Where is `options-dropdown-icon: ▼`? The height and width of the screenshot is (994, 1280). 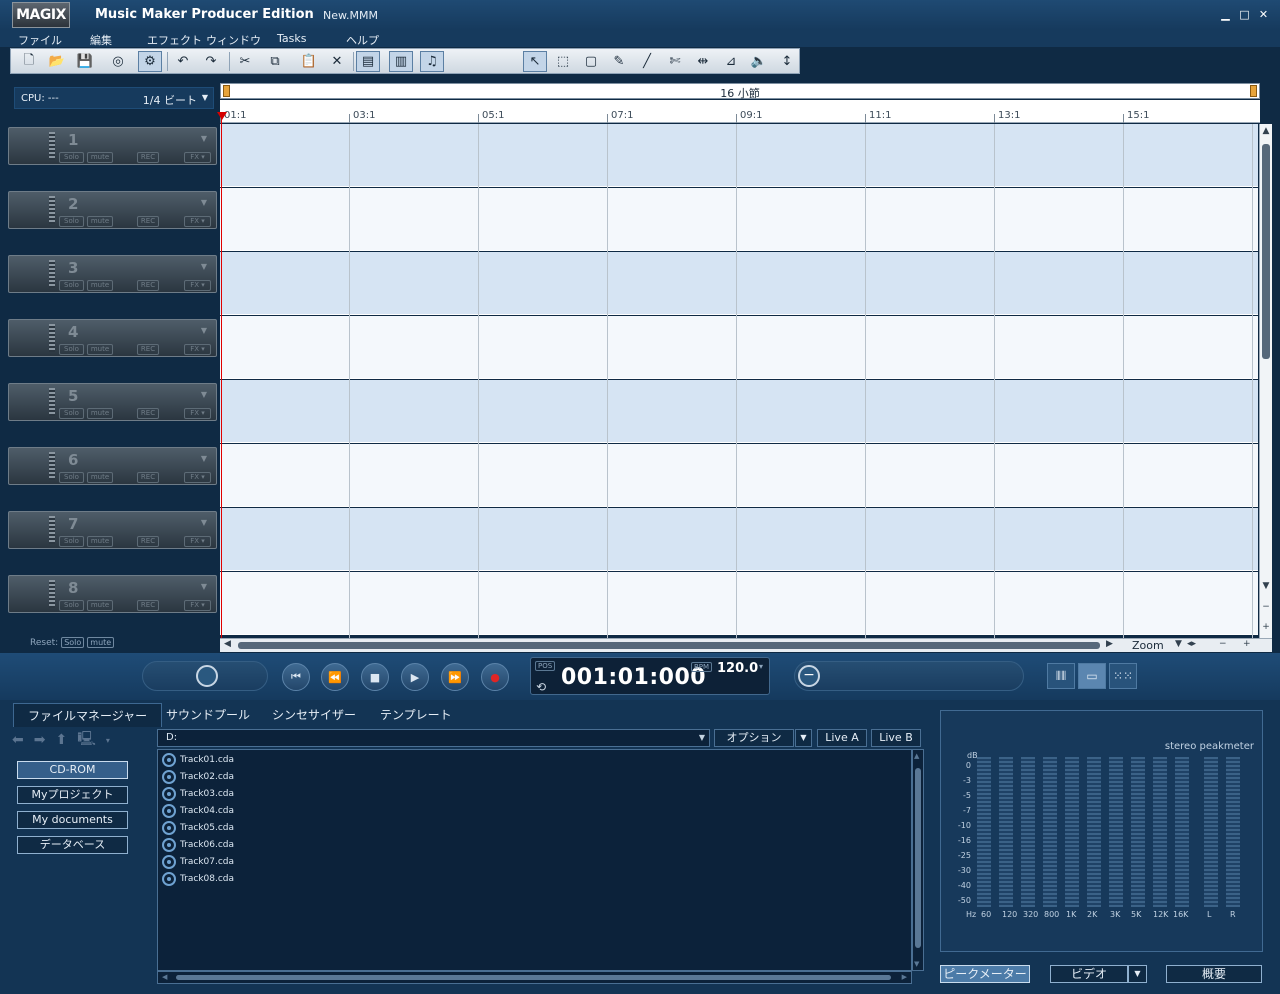 options-dropdown-icon: ▼ is located at coordinates (803, 738).